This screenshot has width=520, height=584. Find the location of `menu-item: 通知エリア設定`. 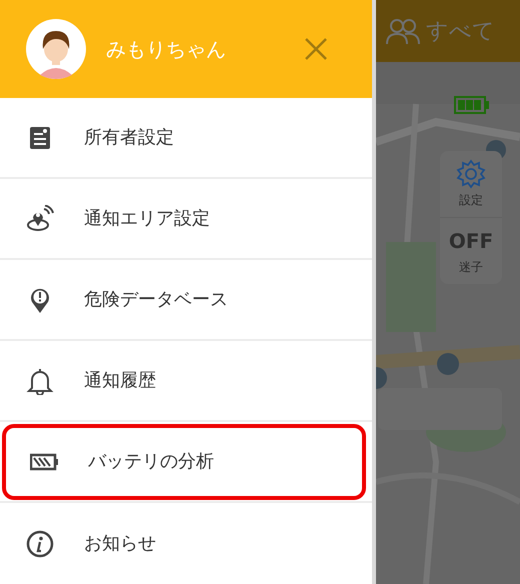

menu-item: 通知エリア設定 is located at coordinates (186, 218).